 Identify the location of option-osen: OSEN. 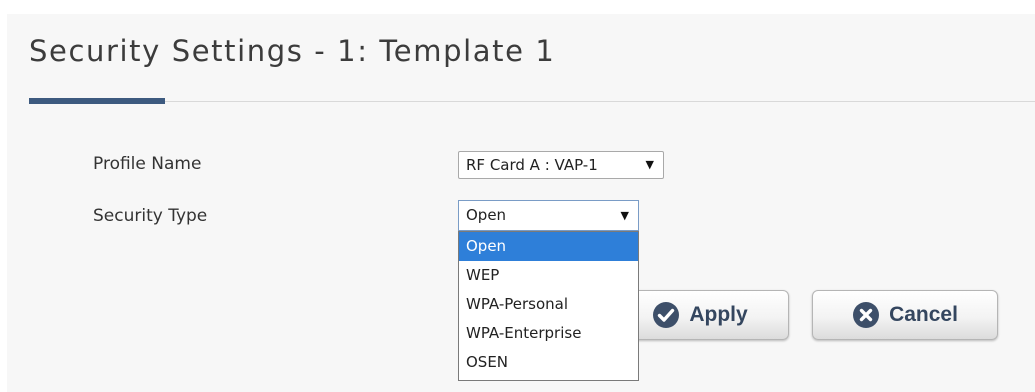
(548, 362).